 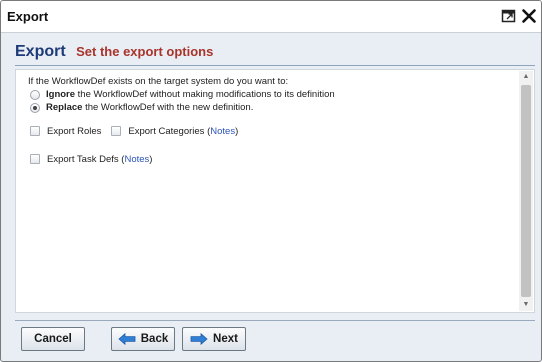 I want to click on export-categories-checkbox, so click(x=116, y=131).